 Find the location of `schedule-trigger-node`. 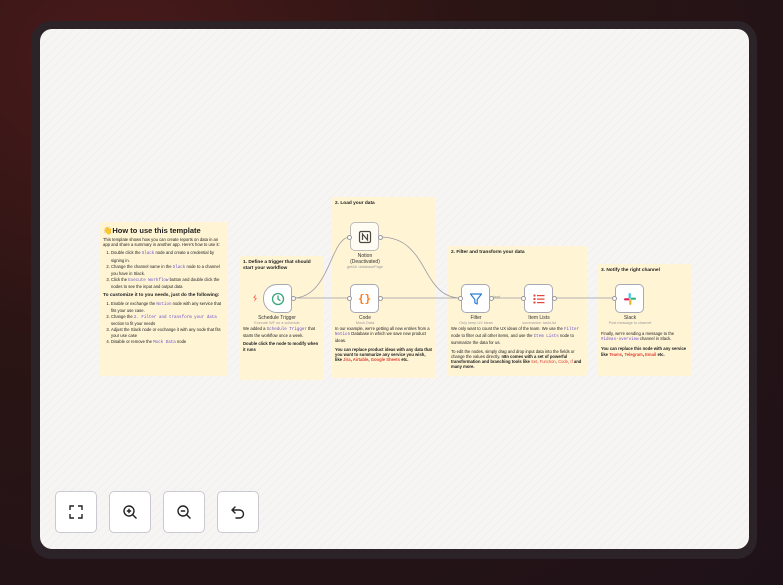

schedule-trigger-node is located at coordinates (277, 298).